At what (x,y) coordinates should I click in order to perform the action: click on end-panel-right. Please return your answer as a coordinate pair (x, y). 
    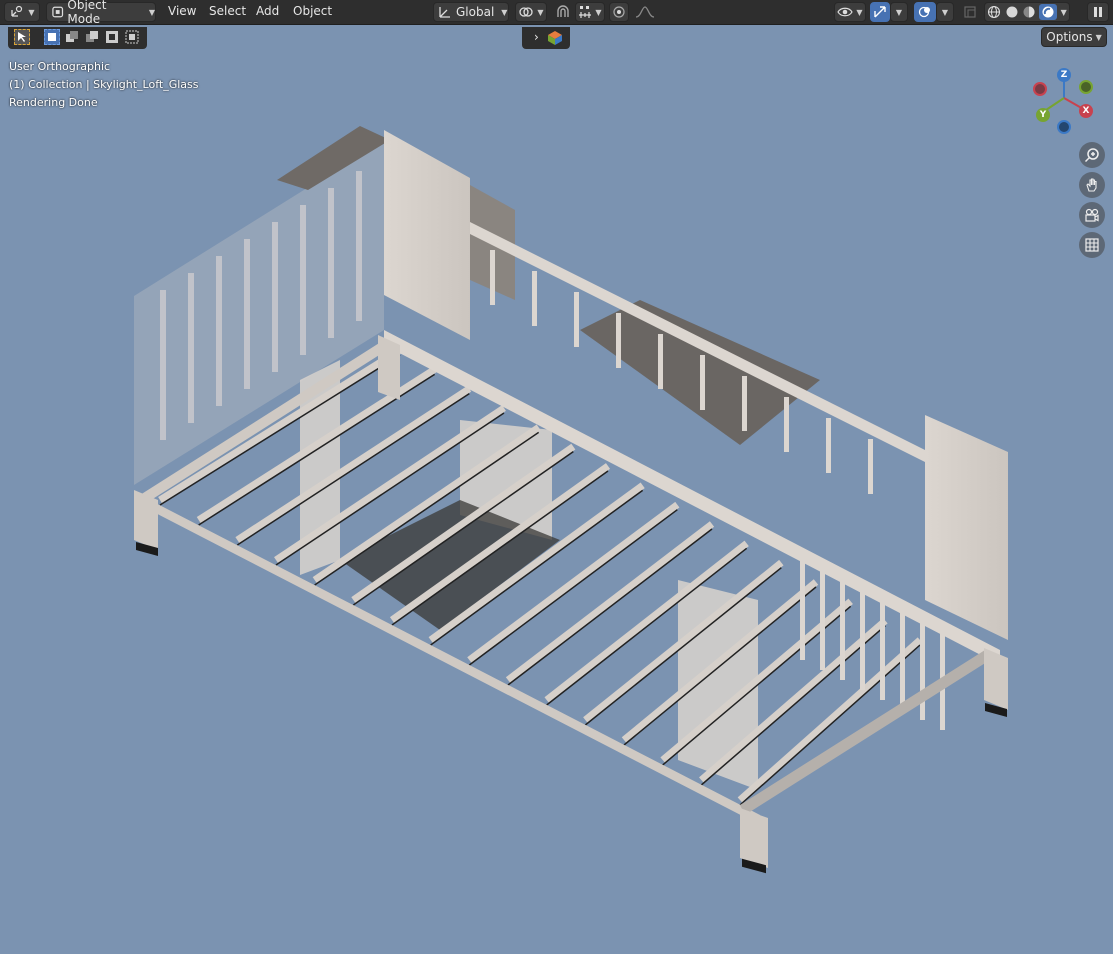
    Looking at the image, I should click on (966, 527).